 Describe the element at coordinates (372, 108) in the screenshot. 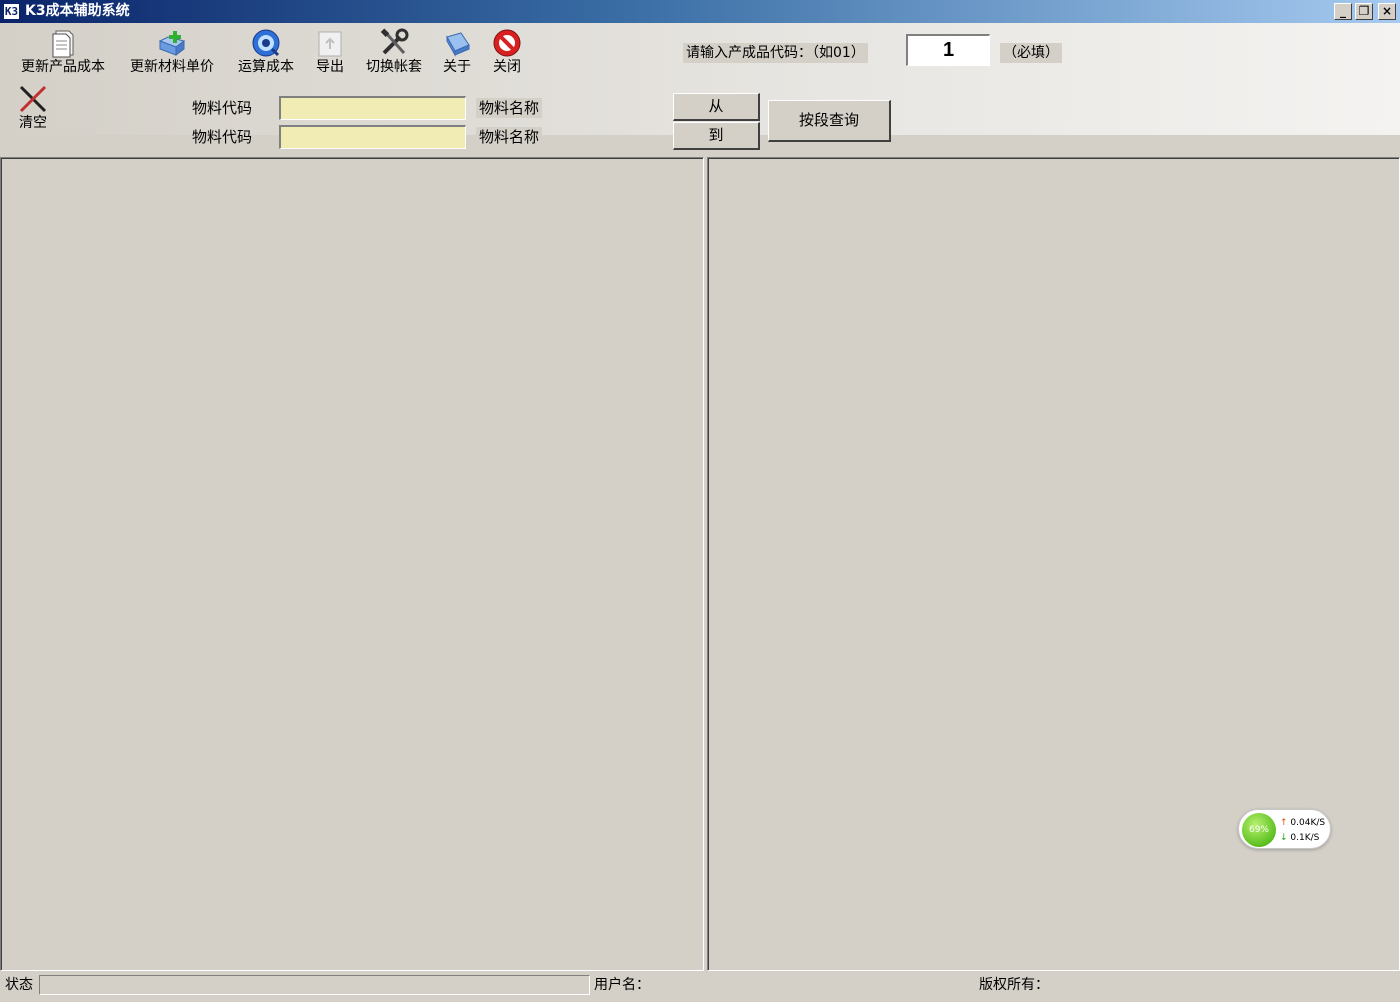

I see `material-code-from-input` at that location.